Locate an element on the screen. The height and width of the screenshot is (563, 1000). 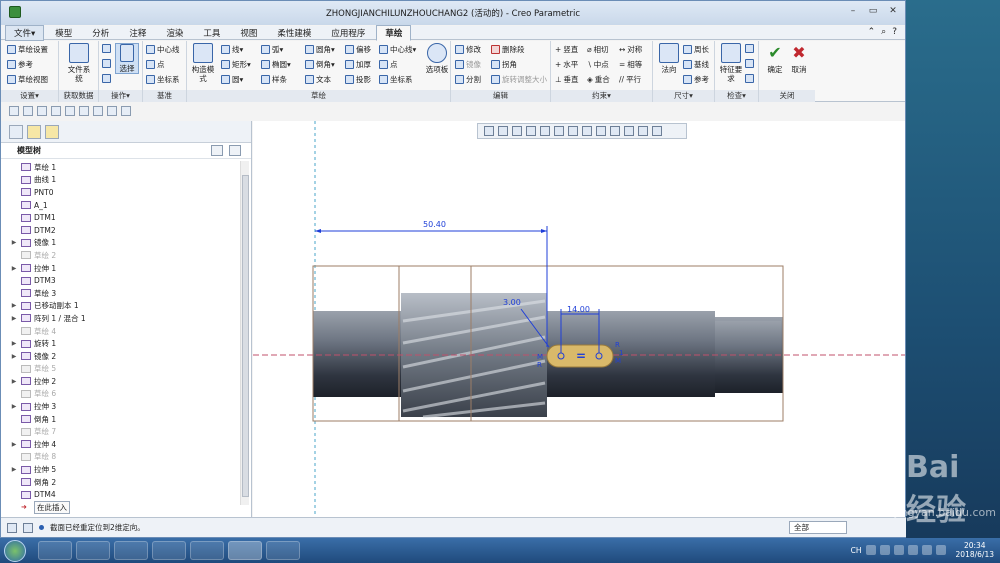
volume-icon is located at coordinates (940, 550).